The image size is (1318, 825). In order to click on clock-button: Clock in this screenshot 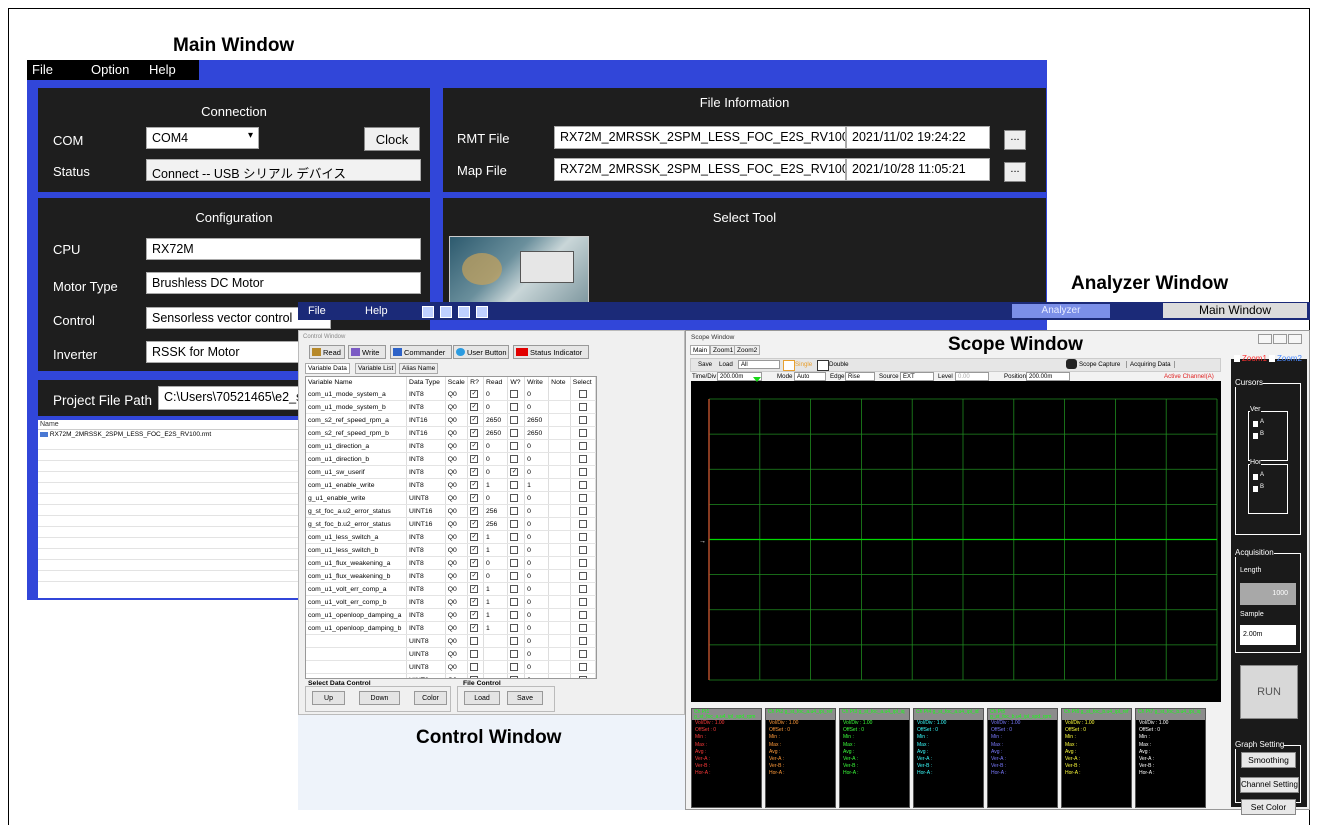, I will do `click(392, 139)`.